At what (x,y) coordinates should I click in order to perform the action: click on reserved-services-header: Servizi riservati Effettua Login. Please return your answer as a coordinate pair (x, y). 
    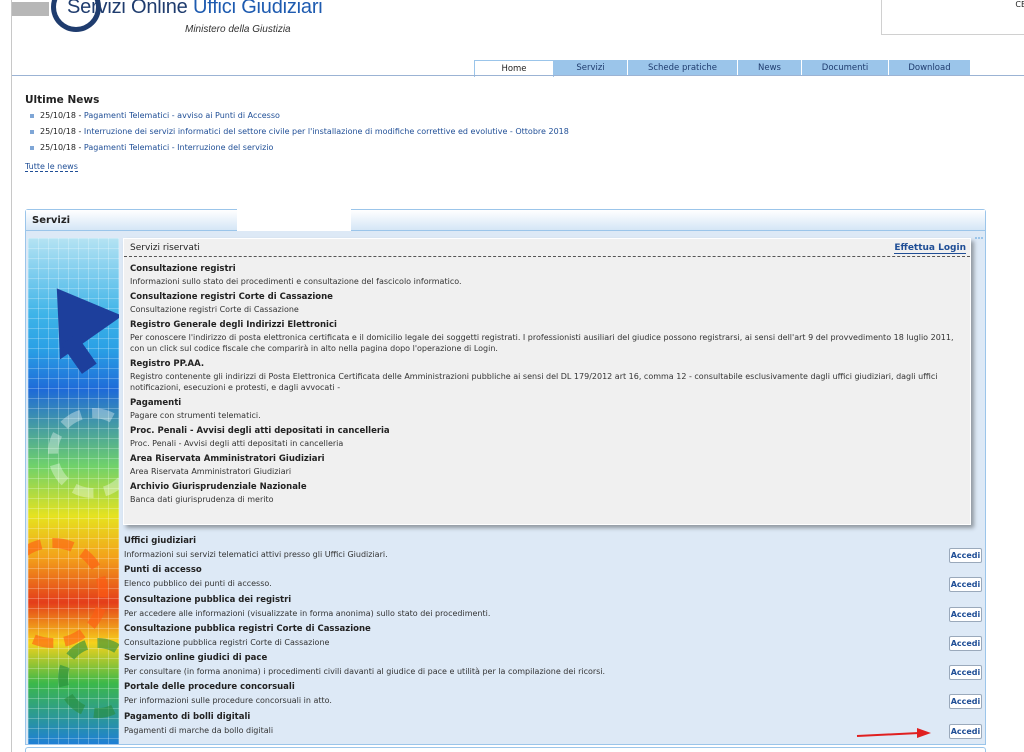
    Looking at the image, I should click on (547, 248).